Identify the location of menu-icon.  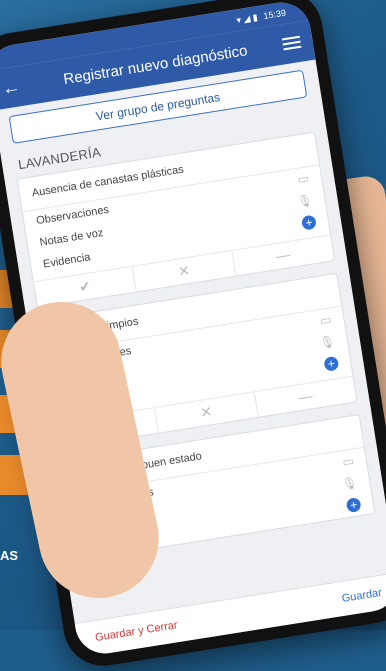
(291, 43).